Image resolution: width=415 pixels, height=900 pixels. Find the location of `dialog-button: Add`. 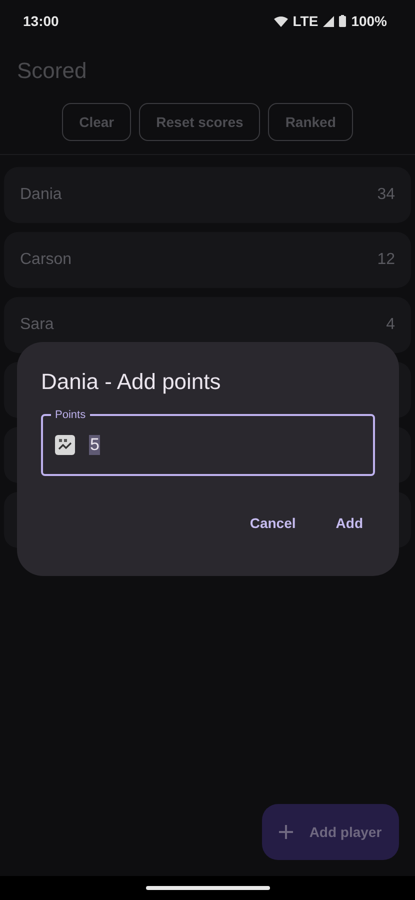

dialog-button: Add is located at coordinates (349, 523).